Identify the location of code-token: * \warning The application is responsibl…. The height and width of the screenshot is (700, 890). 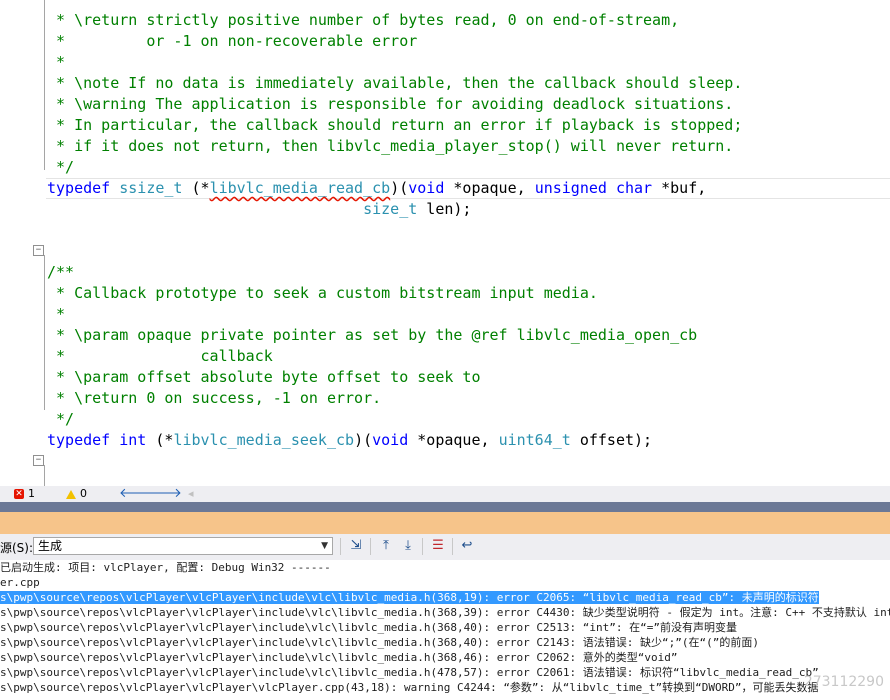
(390, 104).